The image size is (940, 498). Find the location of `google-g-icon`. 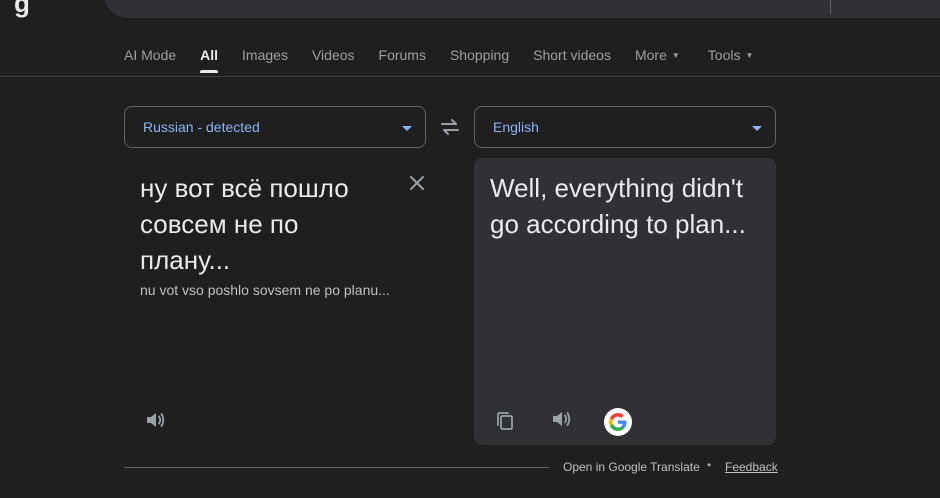

google-g-icon is located at coordinates (618, 422).